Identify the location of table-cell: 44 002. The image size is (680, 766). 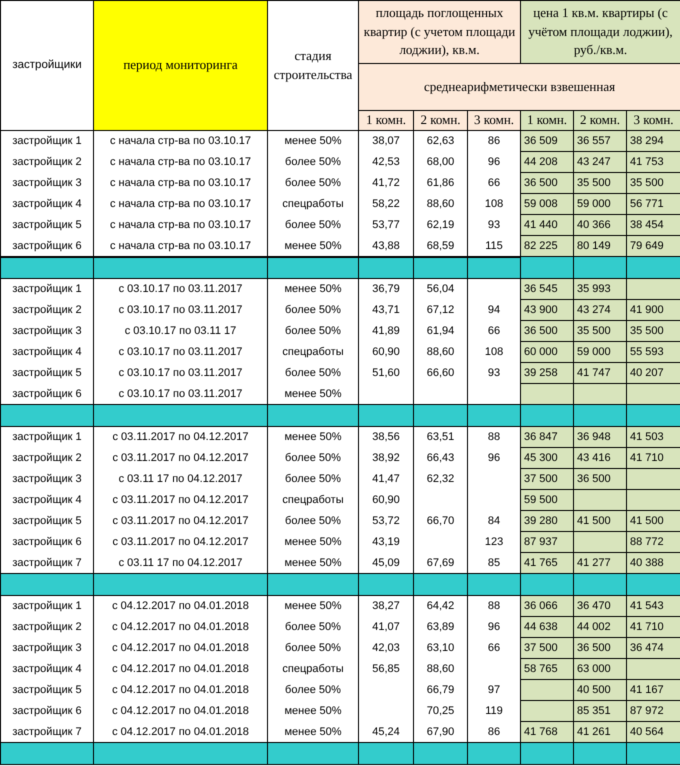
(594, 627).